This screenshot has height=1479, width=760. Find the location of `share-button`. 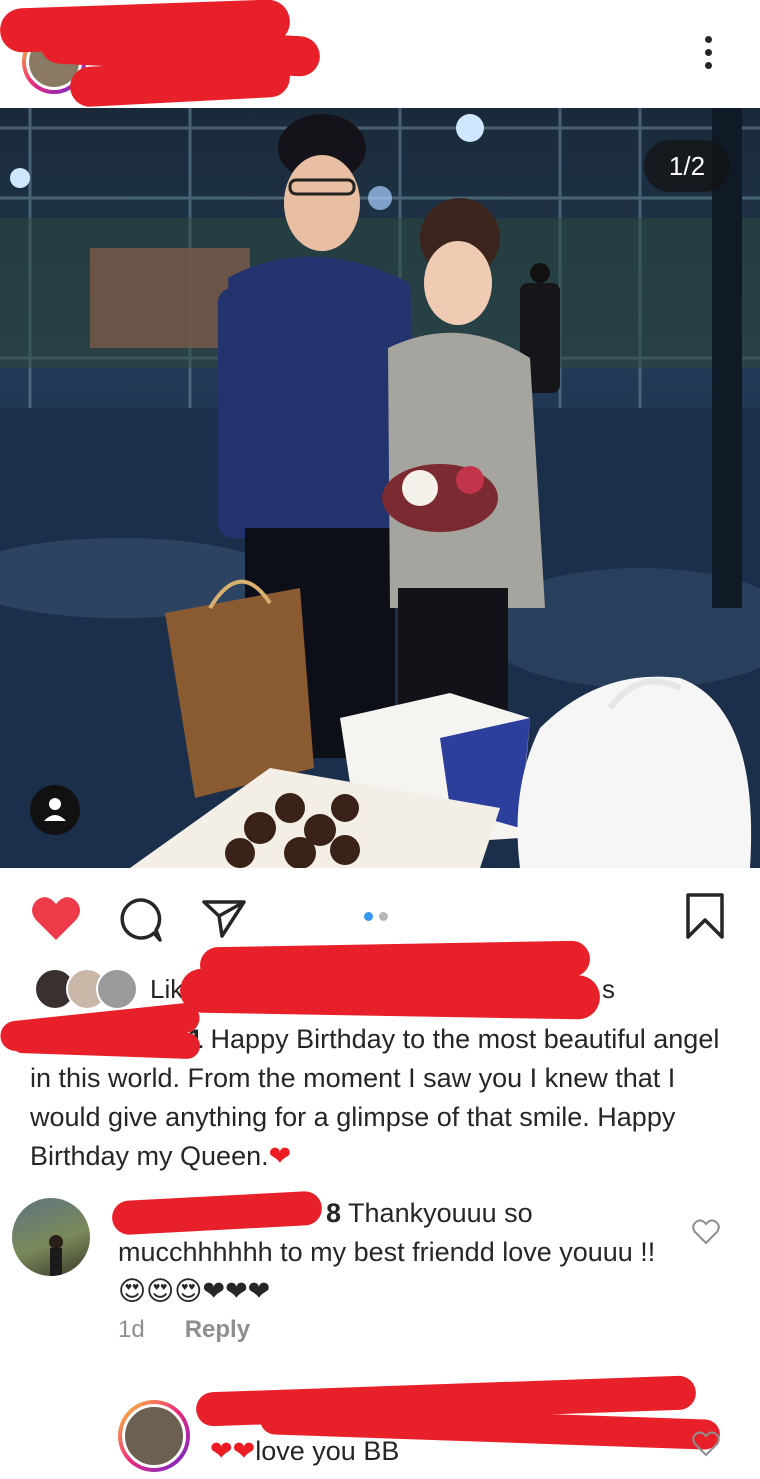

share-button is located at coordinates (224, 918).